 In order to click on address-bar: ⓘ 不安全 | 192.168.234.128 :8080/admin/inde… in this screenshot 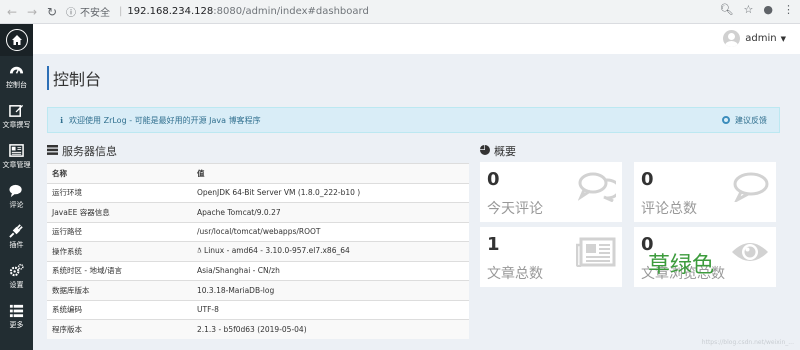, I will do `click(217, 12)`.